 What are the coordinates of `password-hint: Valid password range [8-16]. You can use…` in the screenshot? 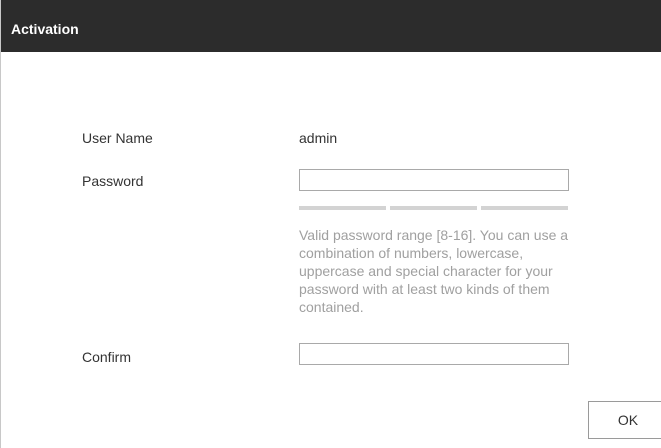 It's located at (434, 271).